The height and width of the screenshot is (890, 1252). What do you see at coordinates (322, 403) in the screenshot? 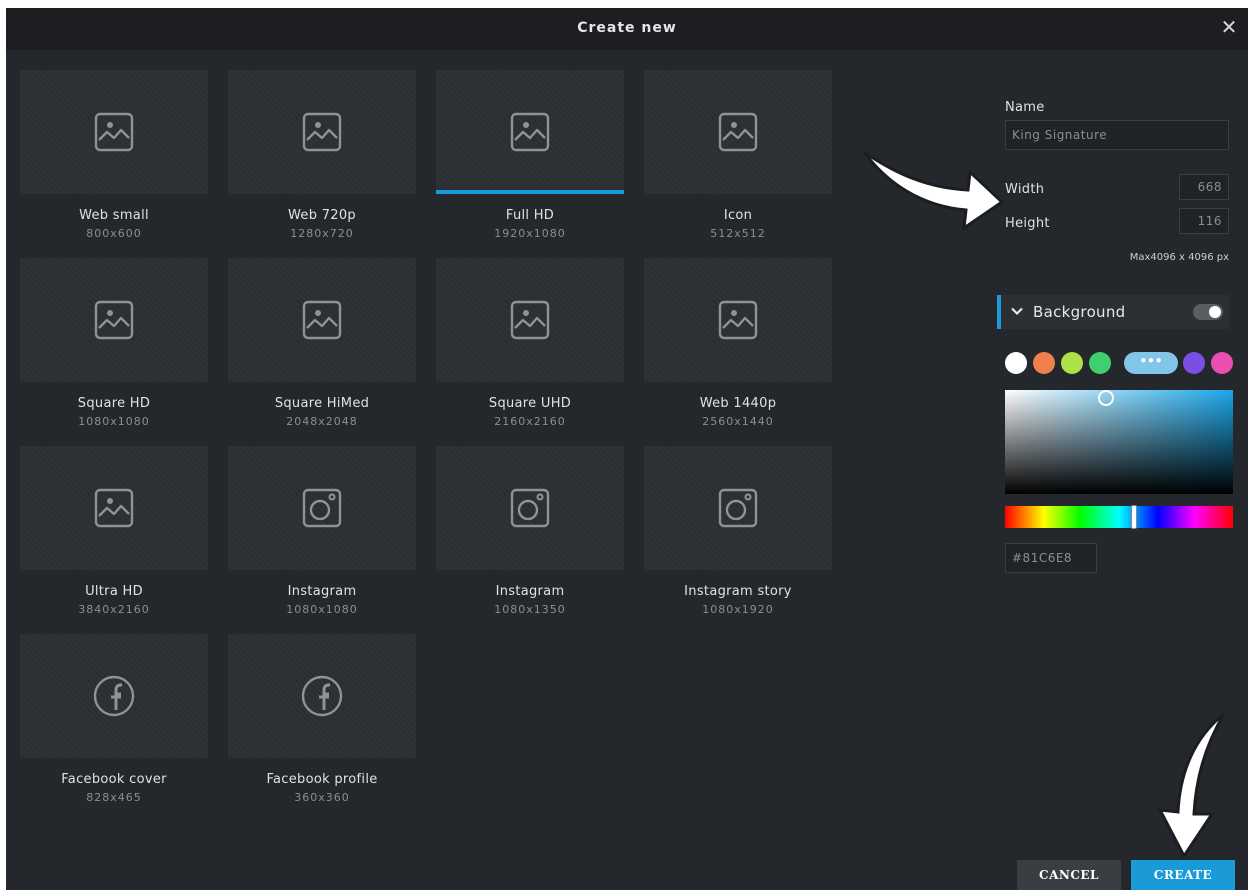
I see `template-name: Square HiMed` at bounding box center [322, 403].